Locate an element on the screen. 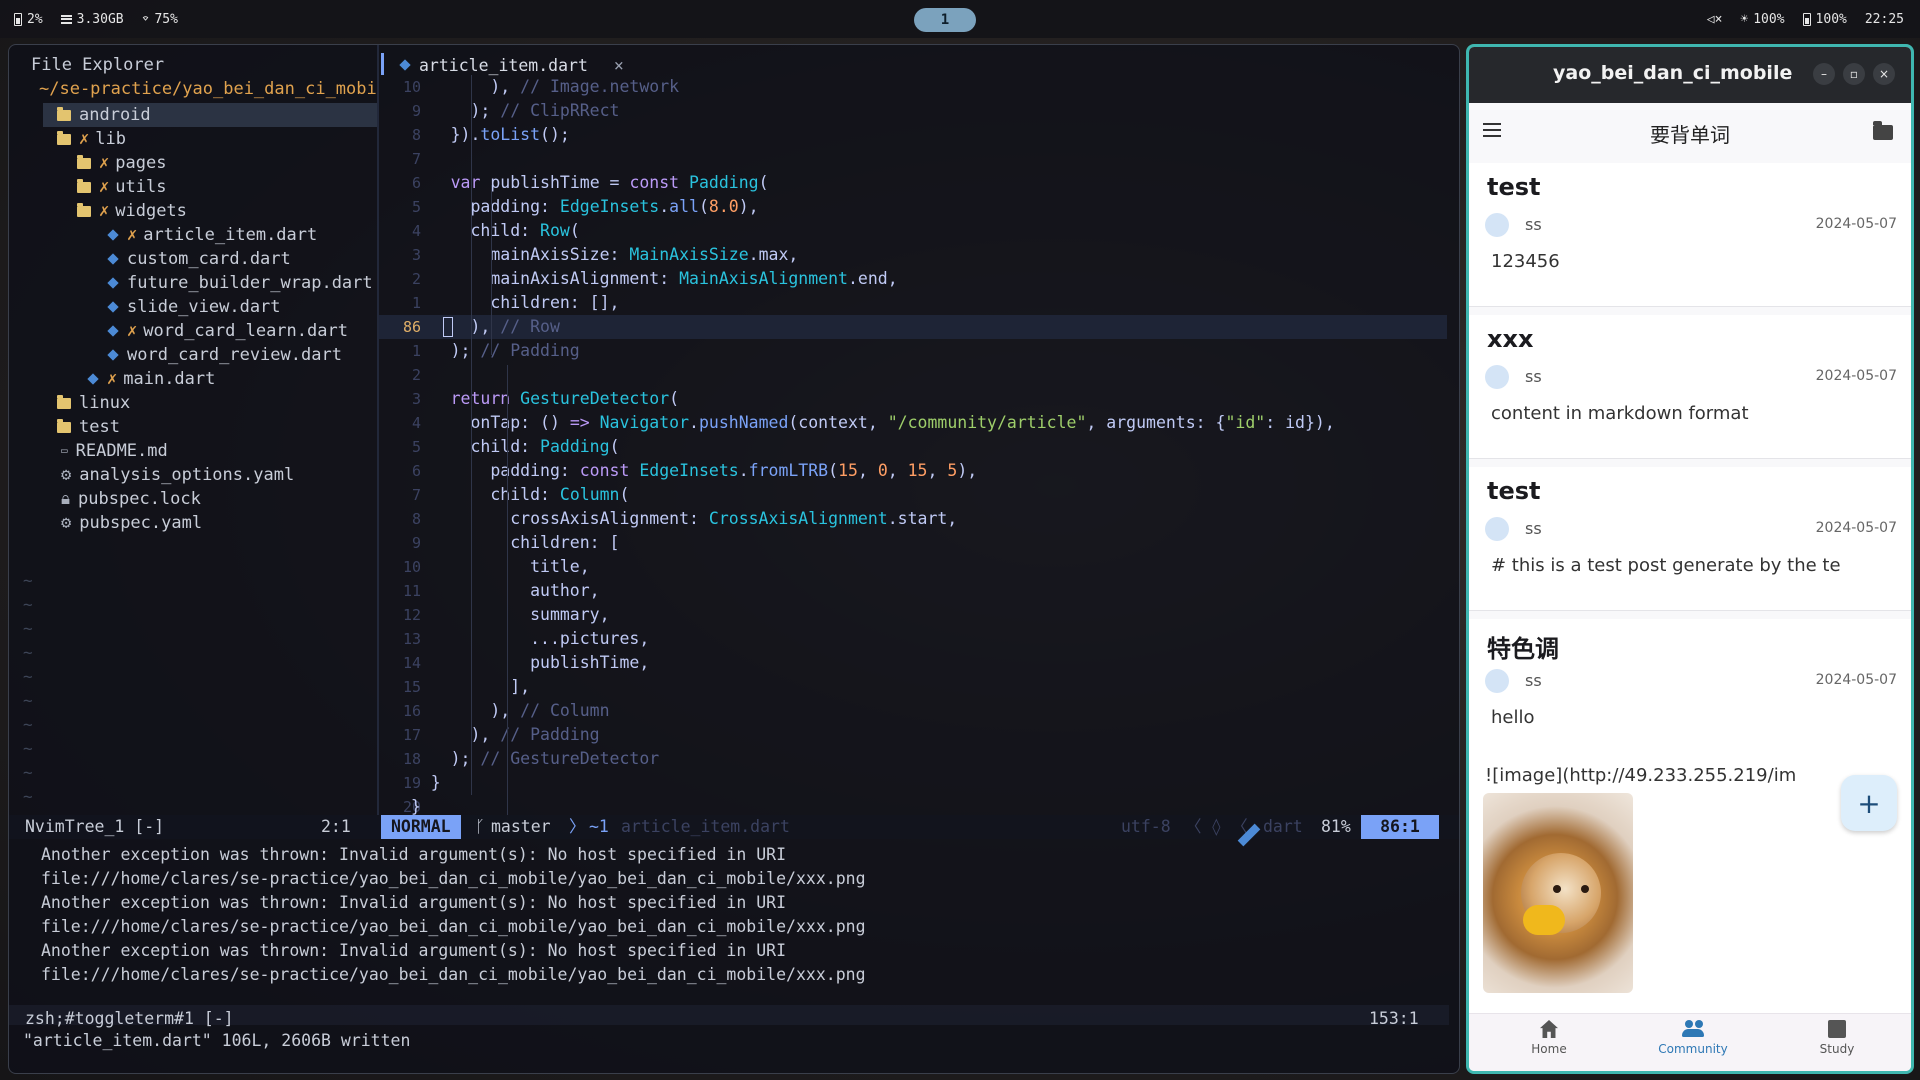 Image resolution: width=1920 pixels, height=1080 pixels. code-line: ); // GestureDetector is located at coordinates (525, 759).